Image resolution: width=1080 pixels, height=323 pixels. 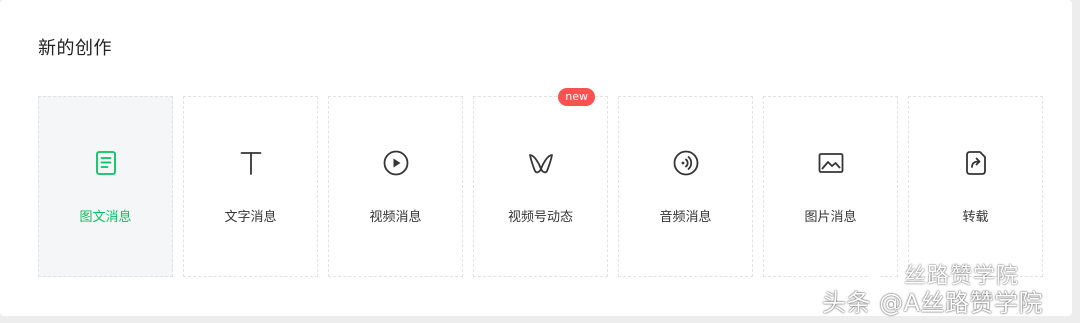 What do you see at coordinates (250, 186) in the screenshot?
I see `card-text: 文字消息` at bounding box center [250, 186].